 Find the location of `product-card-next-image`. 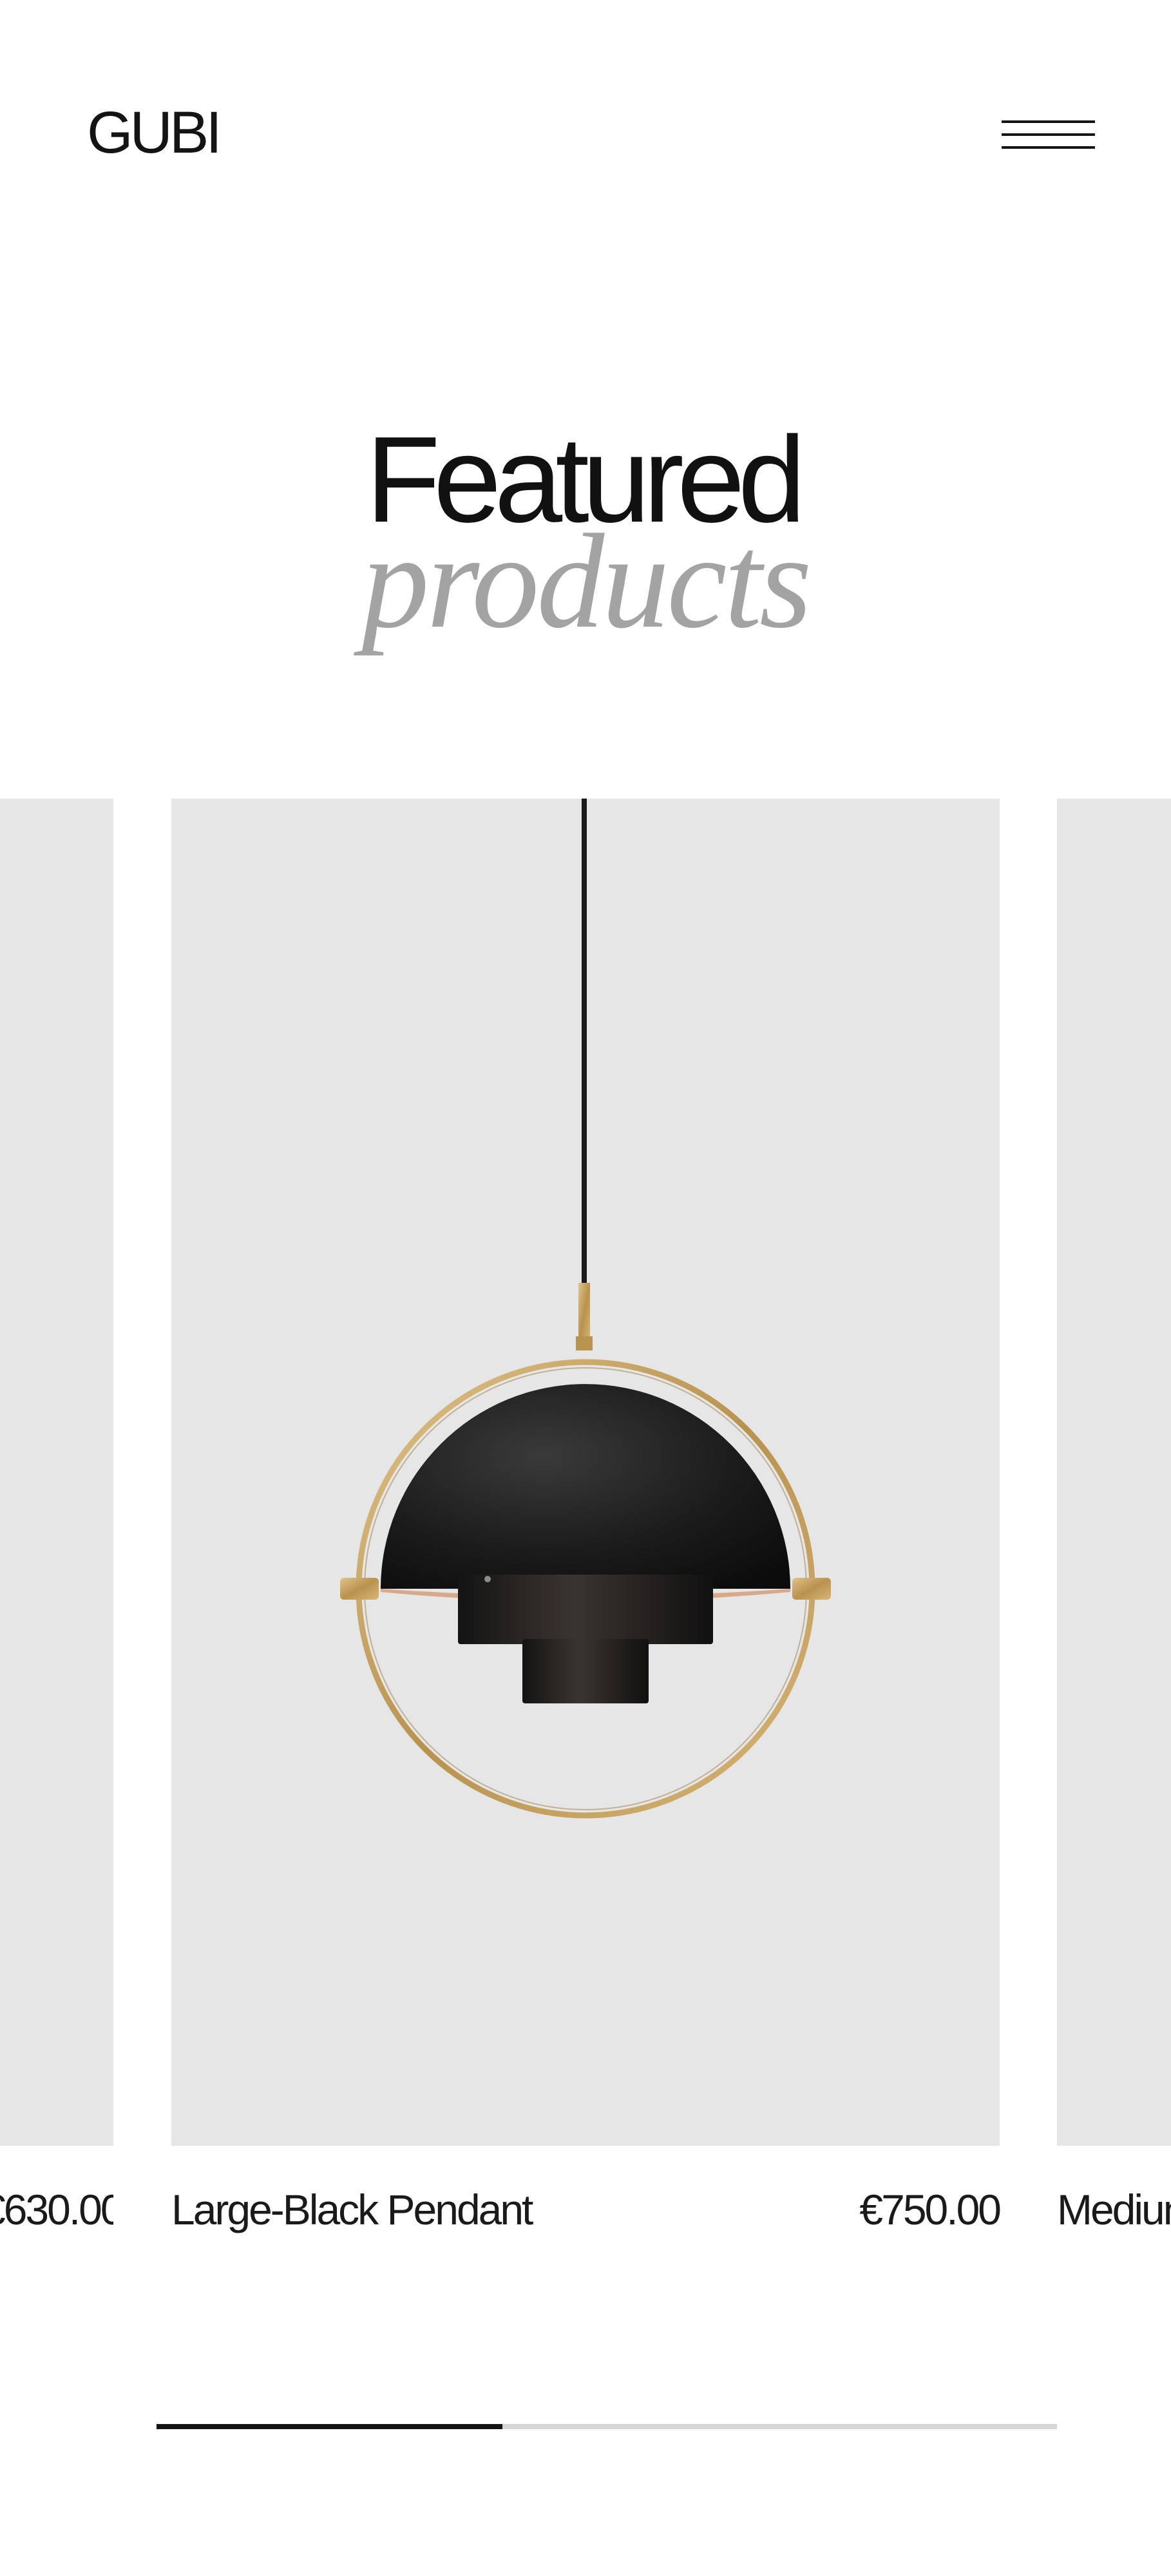

product-card-next-image is located at coordinates (1114, 1473).